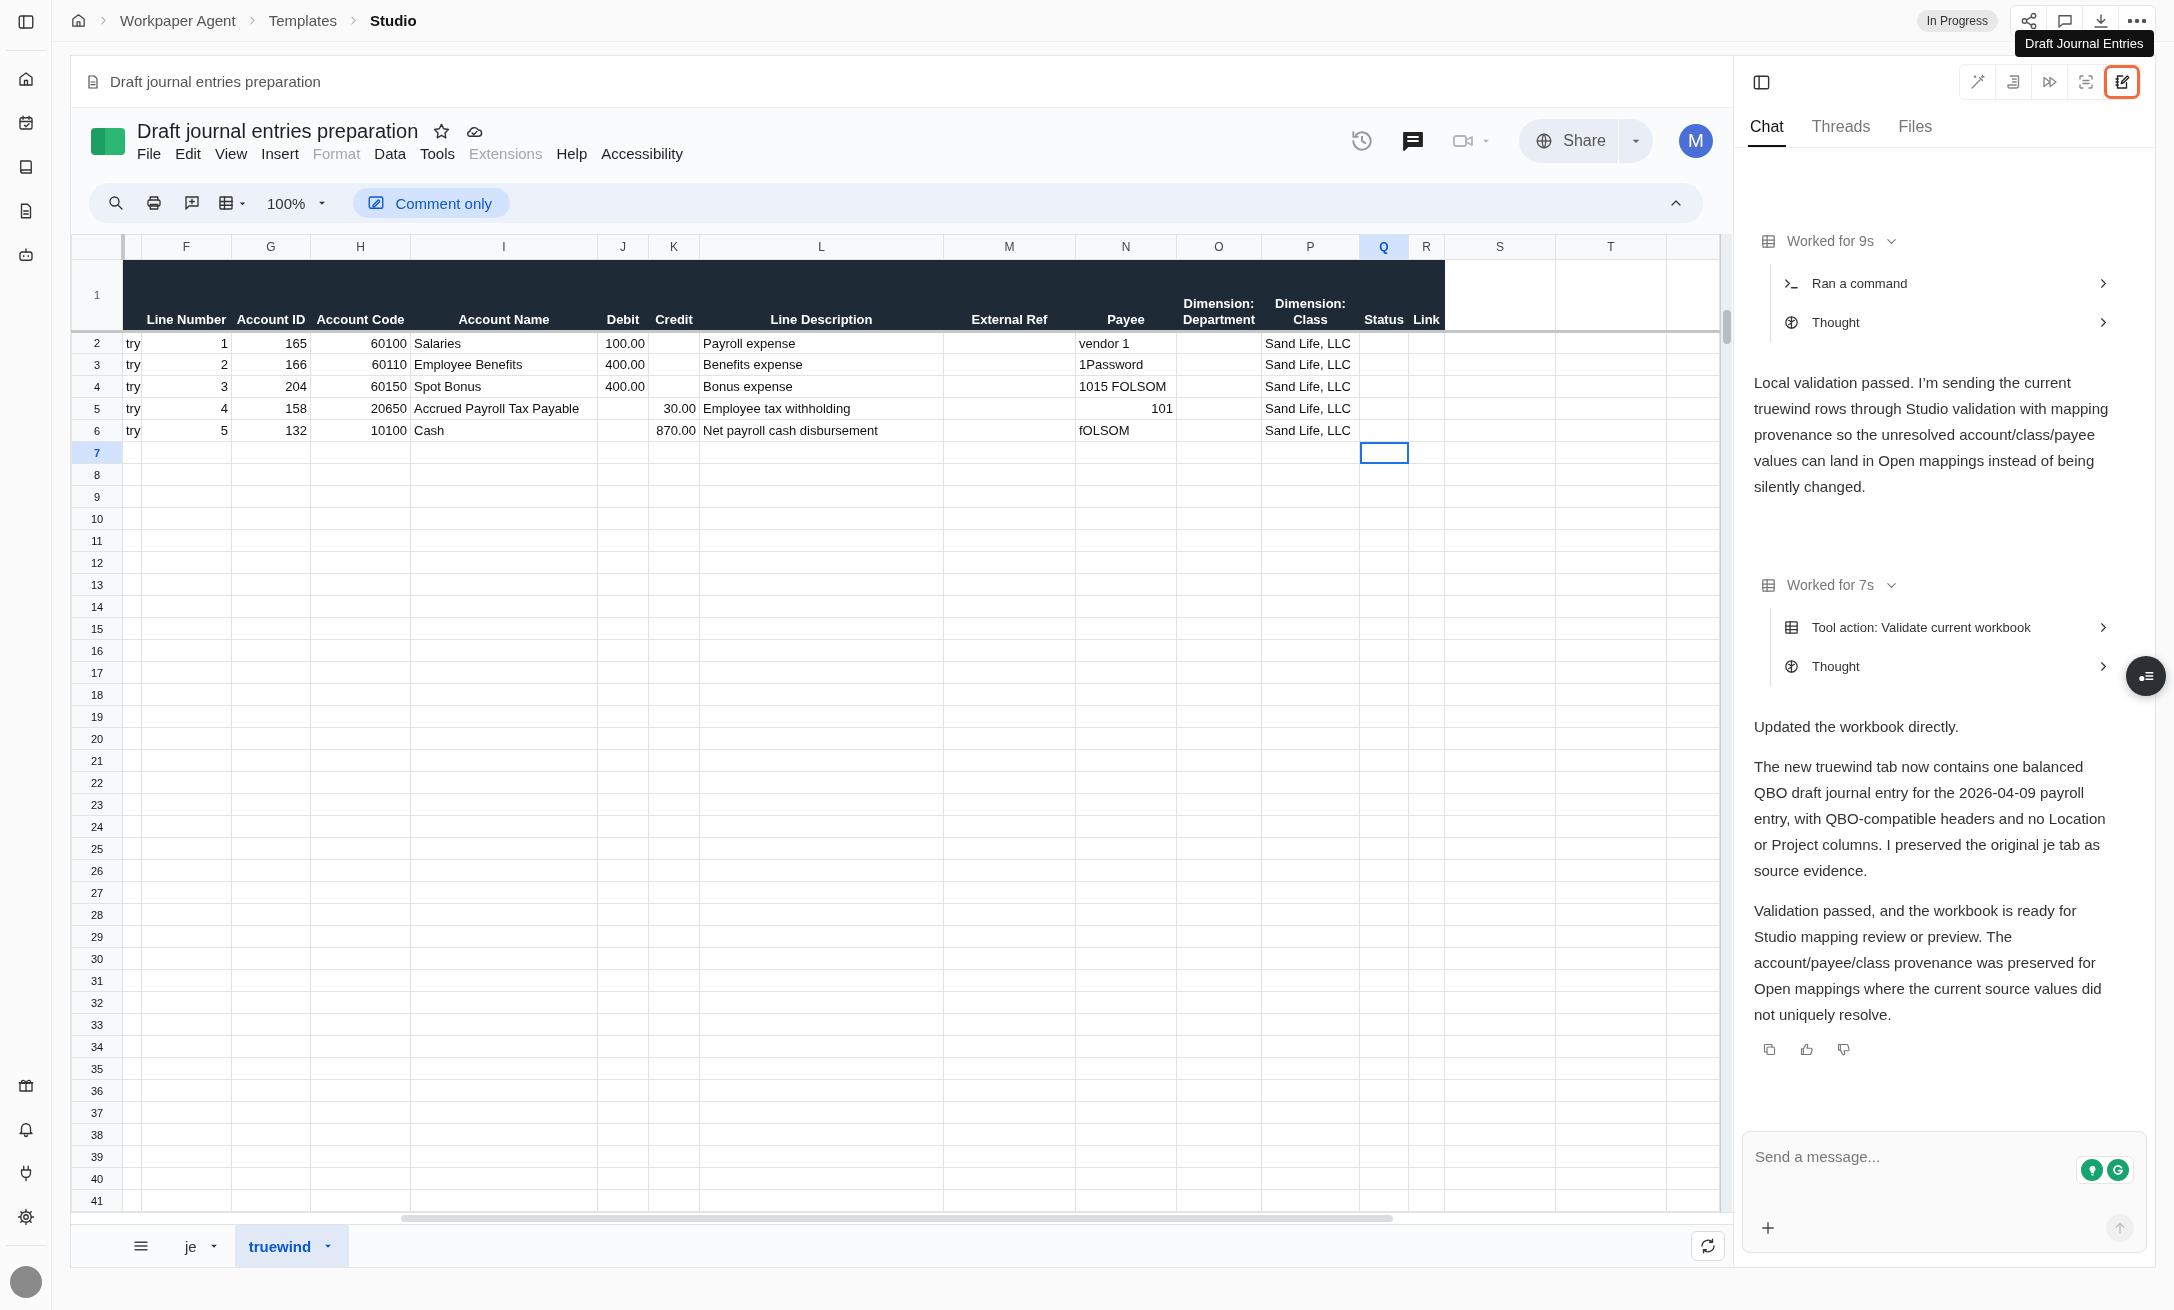  What do you see at coordinates (1126, 247) in the screenshot?
I see `column-header: N` at bounding box center [1126, 247].